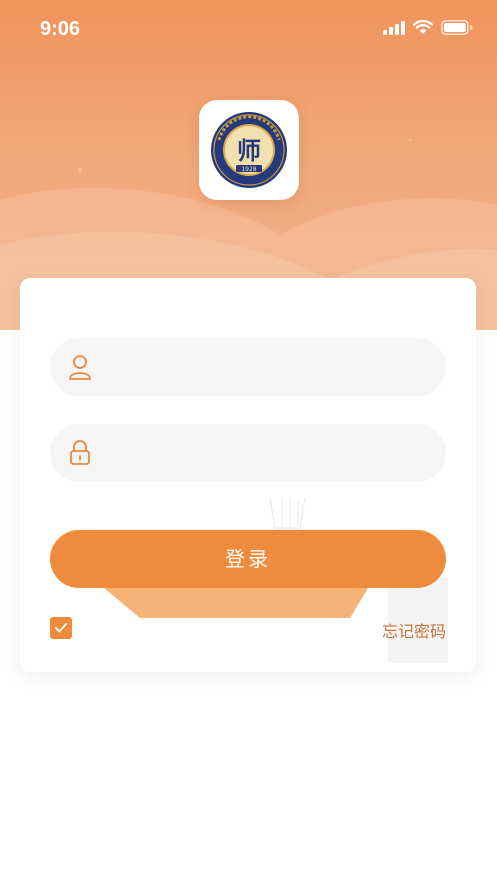 This screenshot has height=883, width=497. What do you see at coordinates (266, 453) in the screenshot?
I see `password-input` at bounding box center [266, 453].